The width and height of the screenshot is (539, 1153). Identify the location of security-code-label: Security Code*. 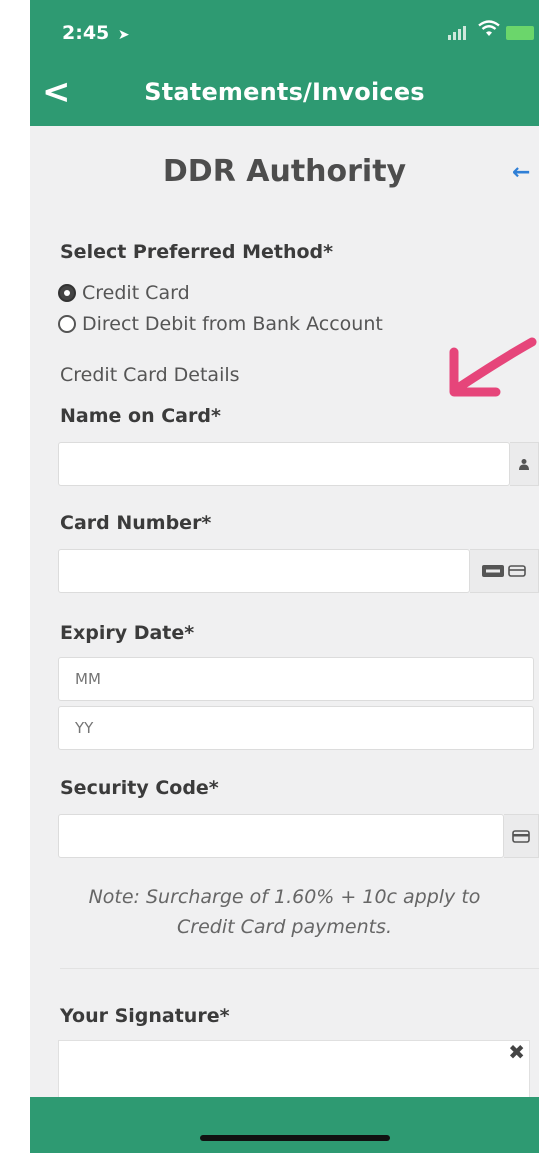
(139, 788).